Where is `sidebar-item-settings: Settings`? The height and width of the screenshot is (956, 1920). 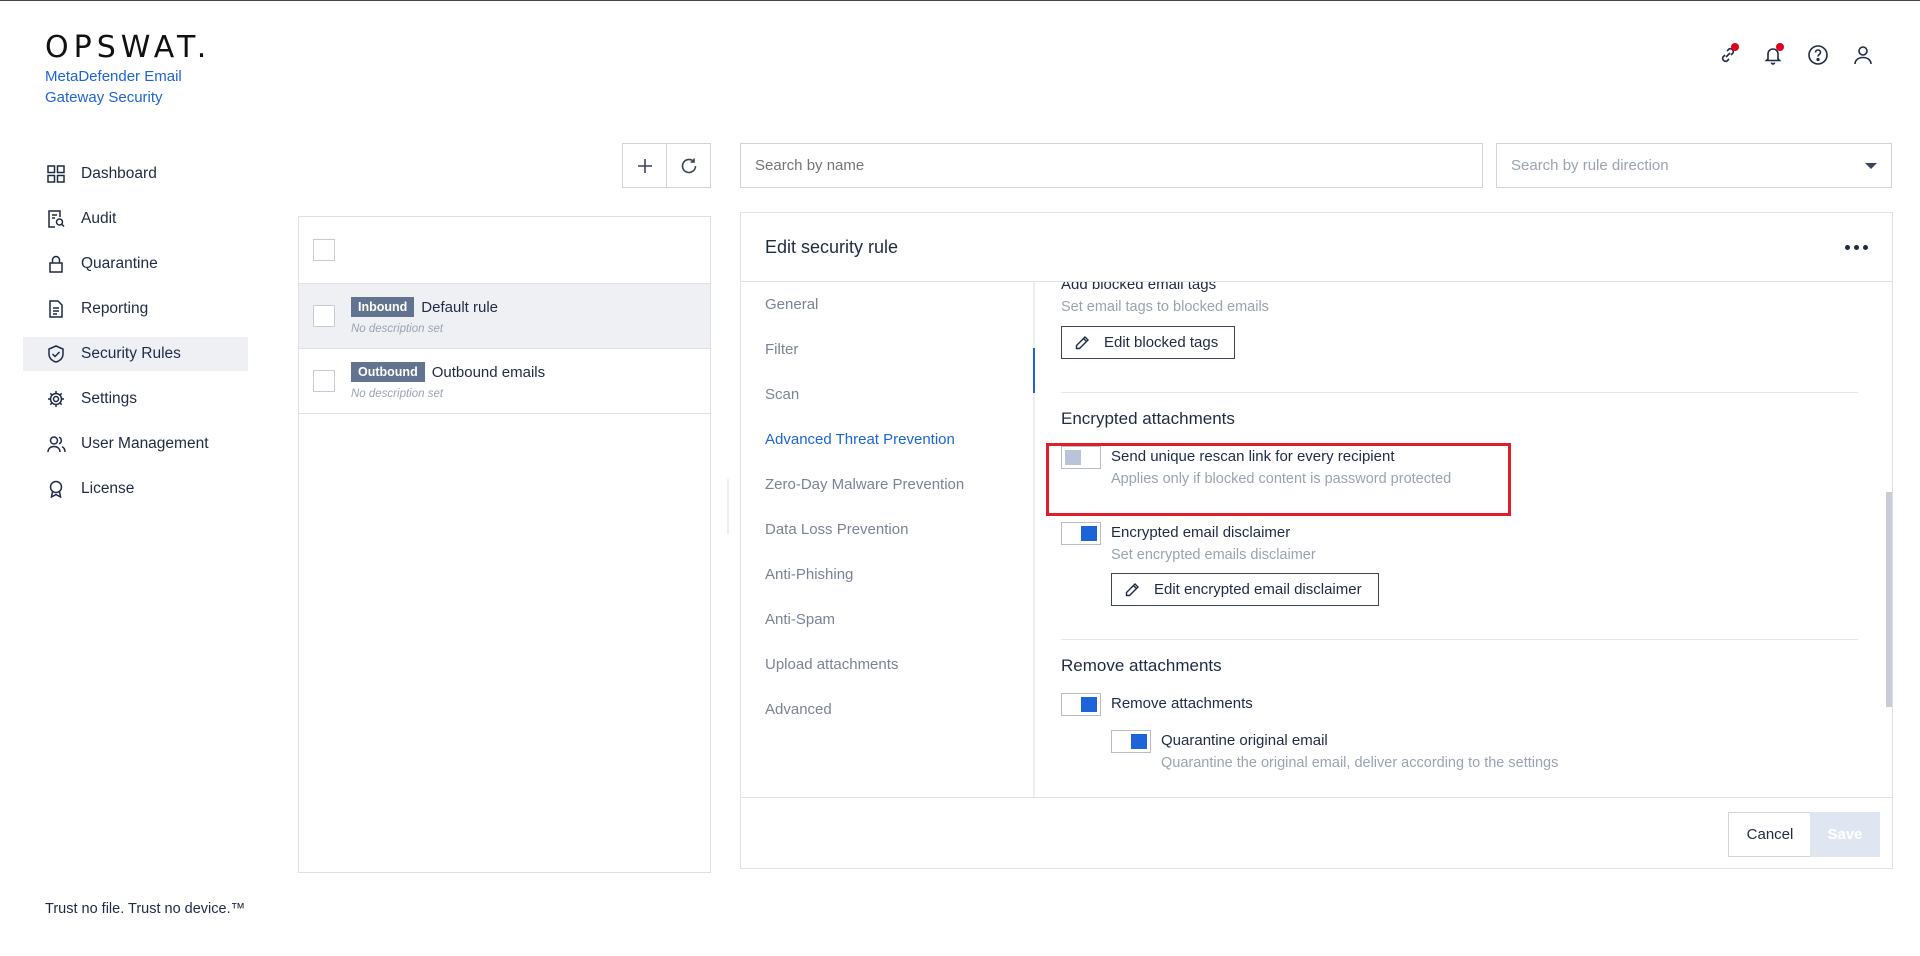 sidebar-item-settings: Settings is located at coordinates (135, 399).